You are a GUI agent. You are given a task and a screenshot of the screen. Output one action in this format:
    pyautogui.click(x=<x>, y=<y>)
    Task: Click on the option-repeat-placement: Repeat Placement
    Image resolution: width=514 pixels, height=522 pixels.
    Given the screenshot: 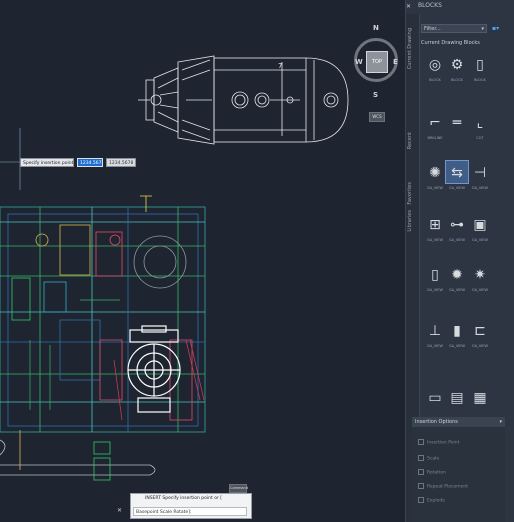 What is the action you would take?
    pyautogui.click(x=443, y=486)
    